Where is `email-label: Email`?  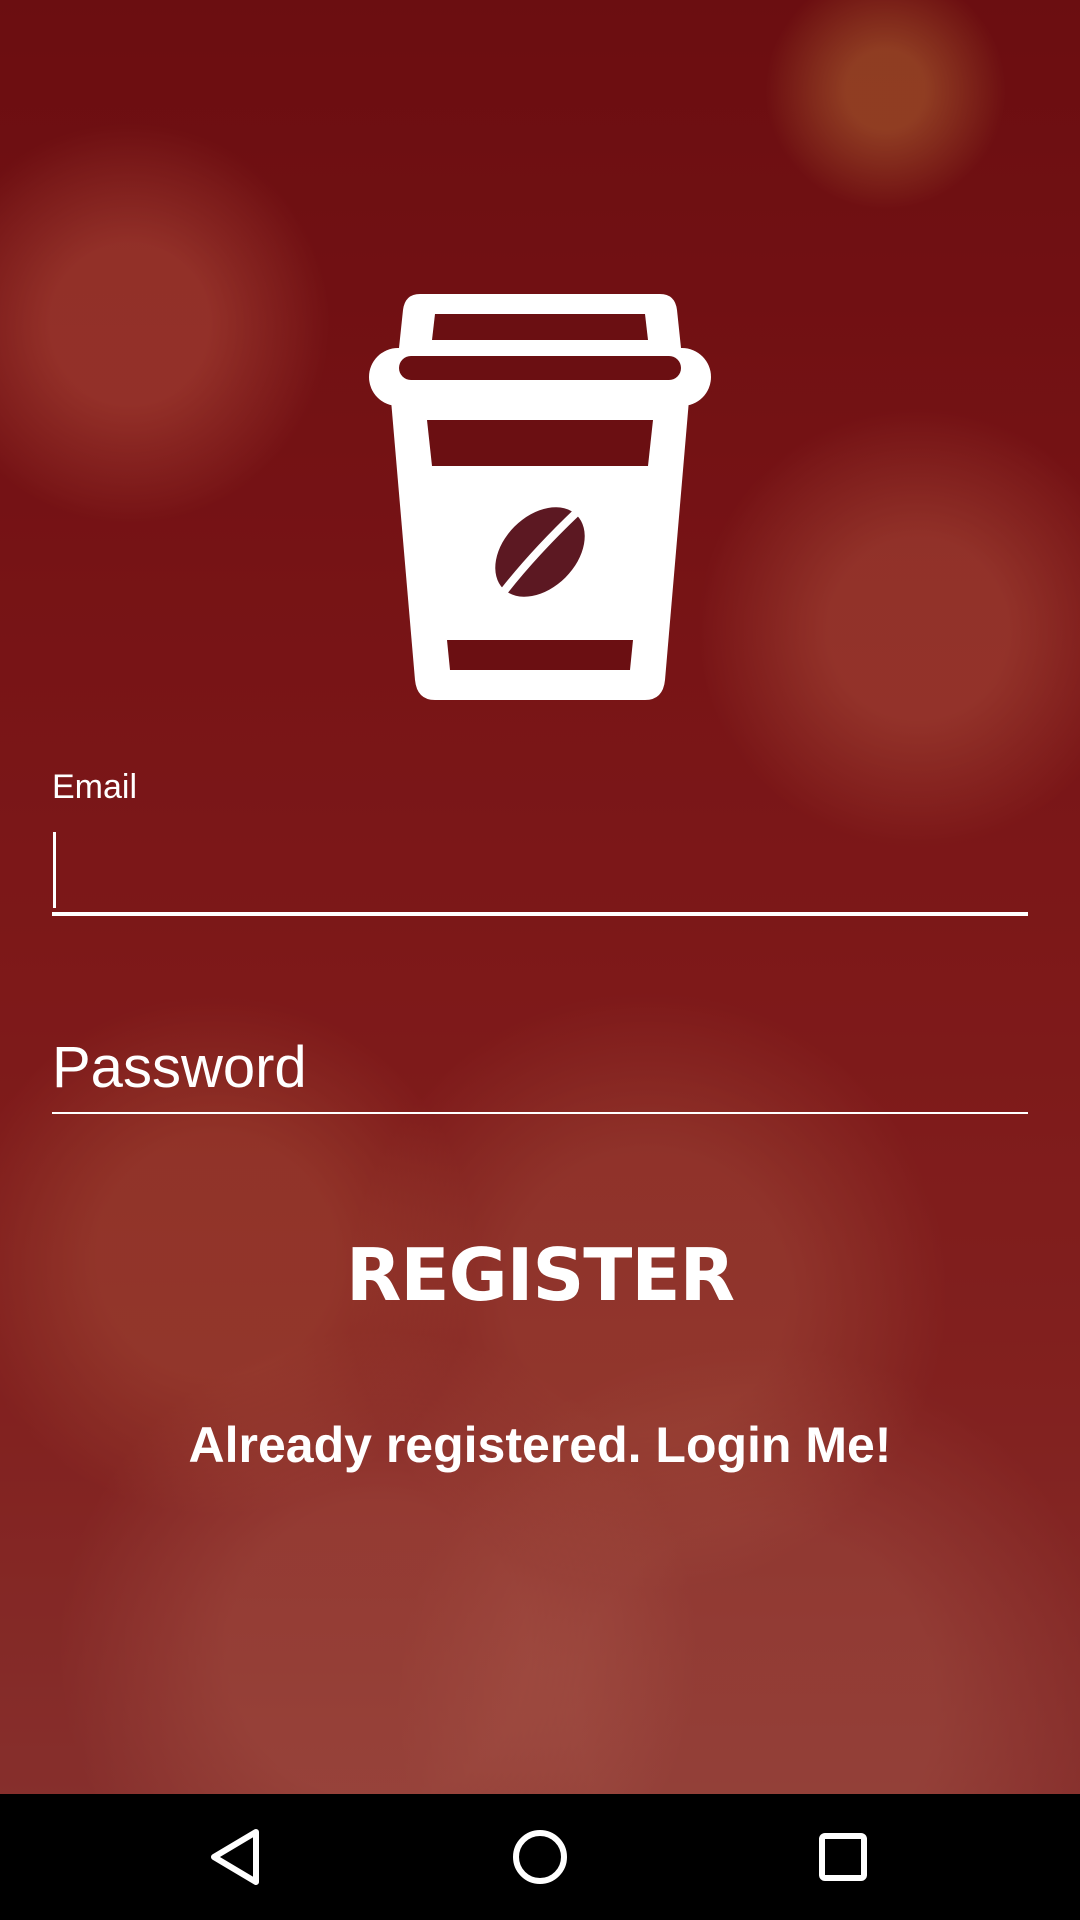
email-label: Email is located at coordinates (95, 787).